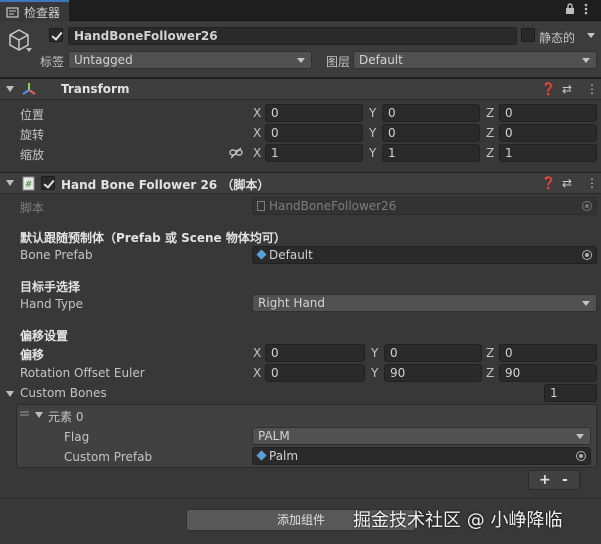 This screenshot has width=601, height=544. What do you see at coordinates (103, 60) in the screenshot?
I see `tag-value: Untagged` at bounding box center [103, 60].